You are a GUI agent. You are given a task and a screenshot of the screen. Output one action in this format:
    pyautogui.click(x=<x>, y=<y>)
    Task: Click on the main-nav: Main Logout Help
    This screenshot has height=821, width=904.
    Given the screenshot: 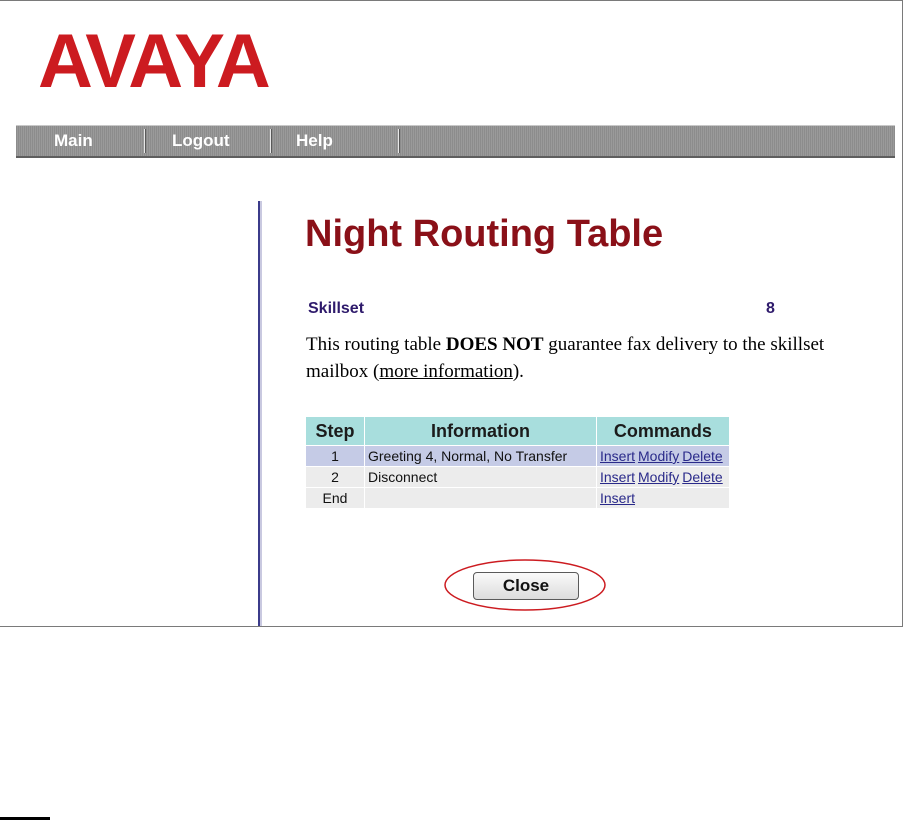 What is the action you would take?
    pyautogui.click(x=455, y=141)
    